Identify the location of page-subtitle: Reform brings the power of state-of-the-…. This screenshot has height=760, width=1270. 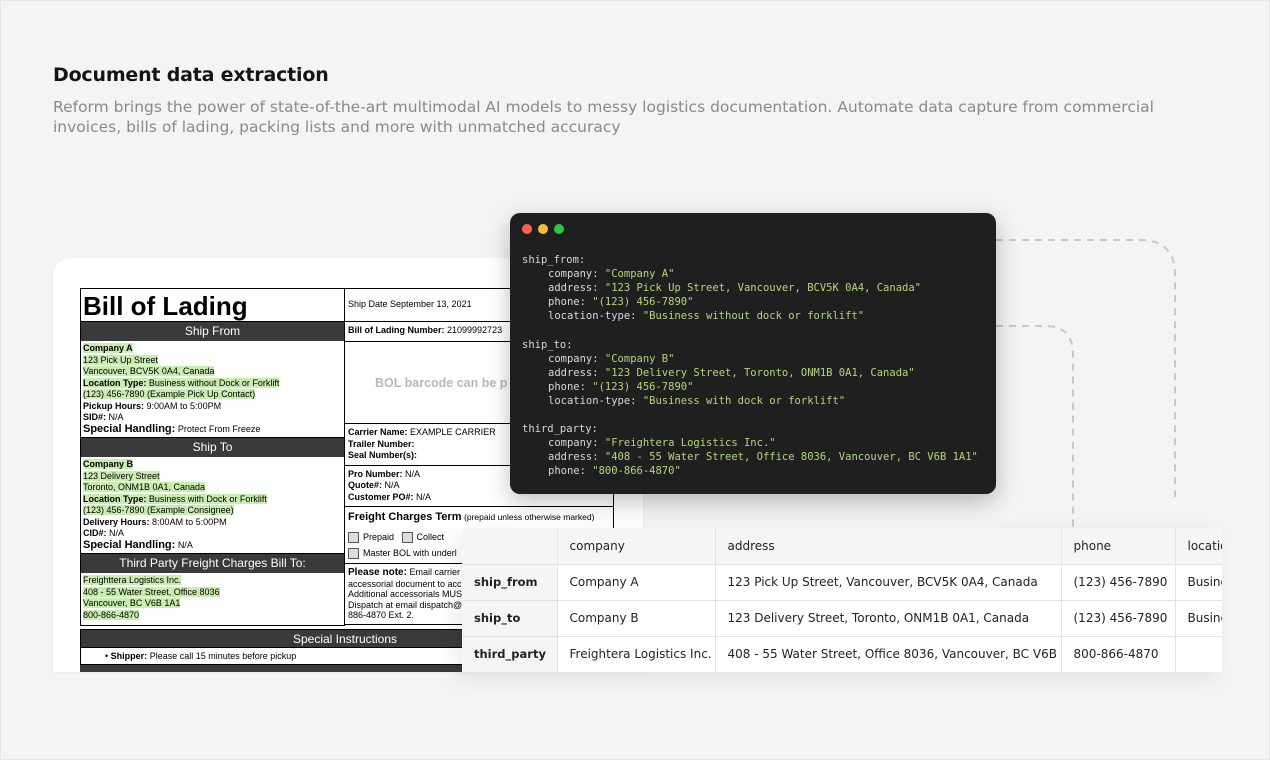
(603, 117).